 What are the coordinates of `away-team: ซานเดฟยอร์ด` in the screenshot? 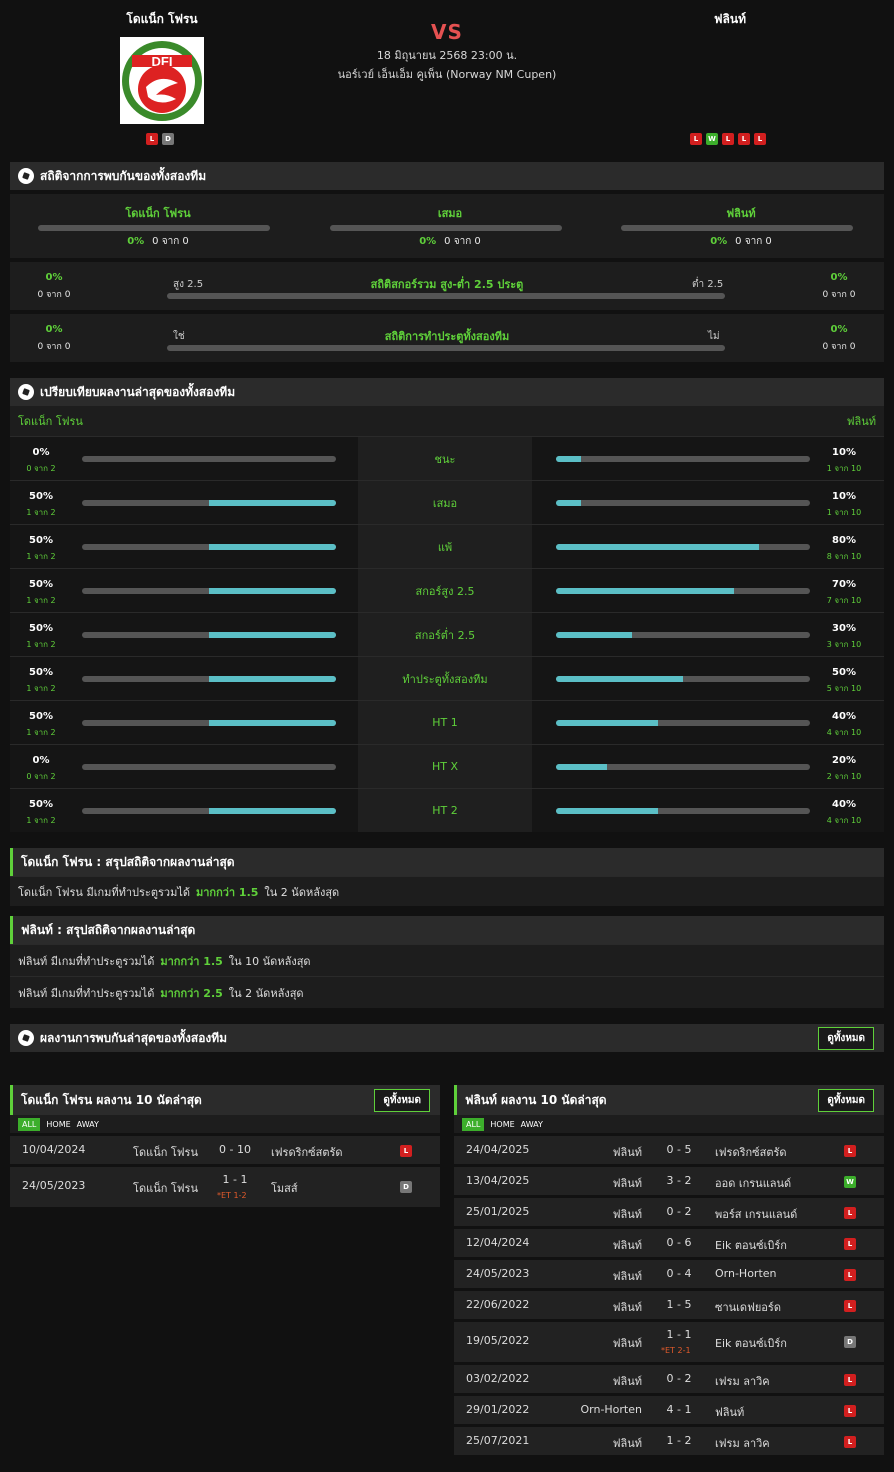 It's located at (748, 1307).